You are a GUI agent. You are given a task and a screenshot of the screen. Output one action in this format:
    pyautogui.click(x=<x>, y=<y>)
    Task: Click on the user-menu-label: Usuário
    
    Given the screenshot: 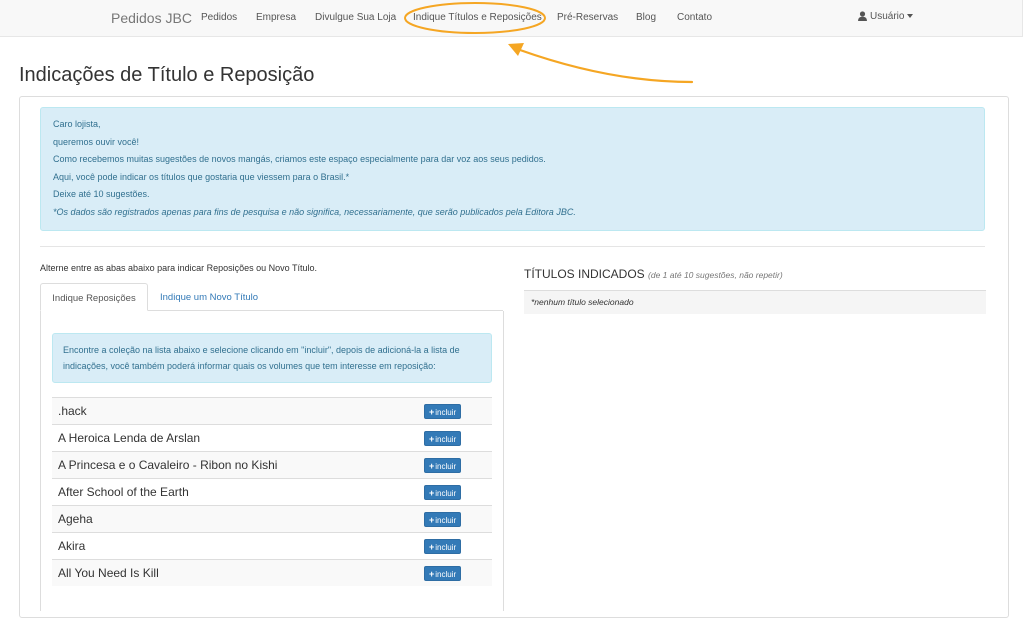 What is the action you would take?
    pyautogui.click(x=887, y=16)
    